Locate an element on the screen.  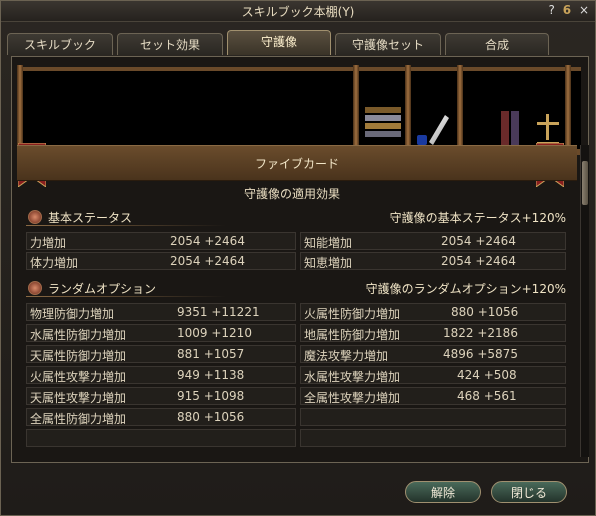
stat-value: 468 +561 is located at coordinates (487, 396).